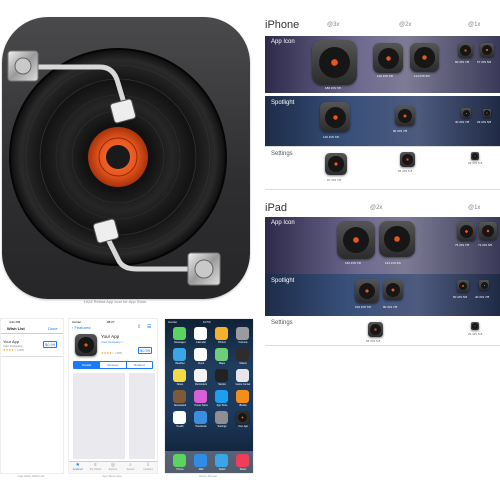 The height and width of the screenshot is (500, 500). I want to click on iphone-col-2x: @2x, so click(405, 25).